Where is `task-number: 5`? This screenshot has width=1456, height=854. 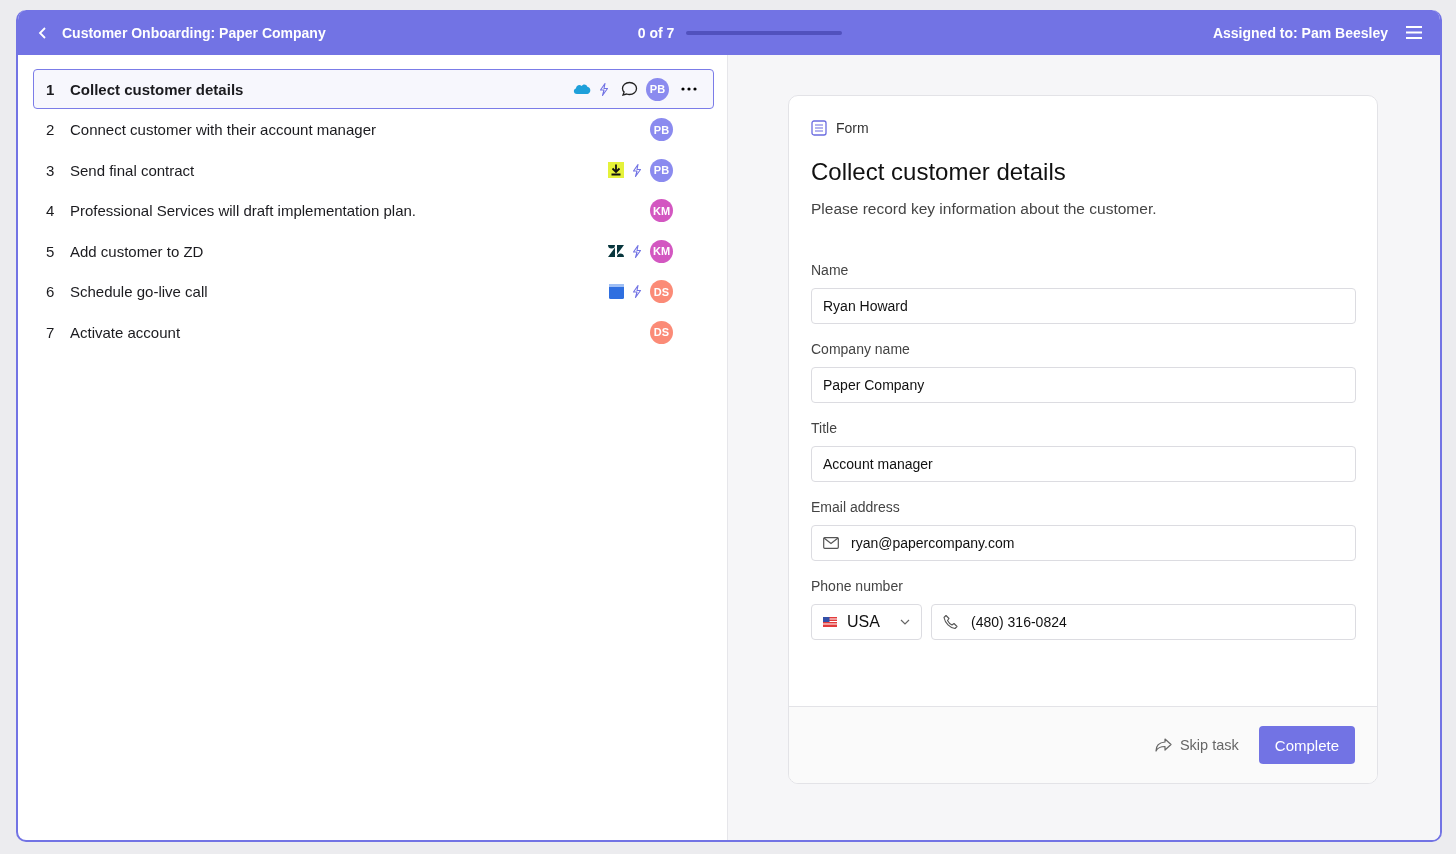
task-number: 5 is located at coordinates (51, 251).